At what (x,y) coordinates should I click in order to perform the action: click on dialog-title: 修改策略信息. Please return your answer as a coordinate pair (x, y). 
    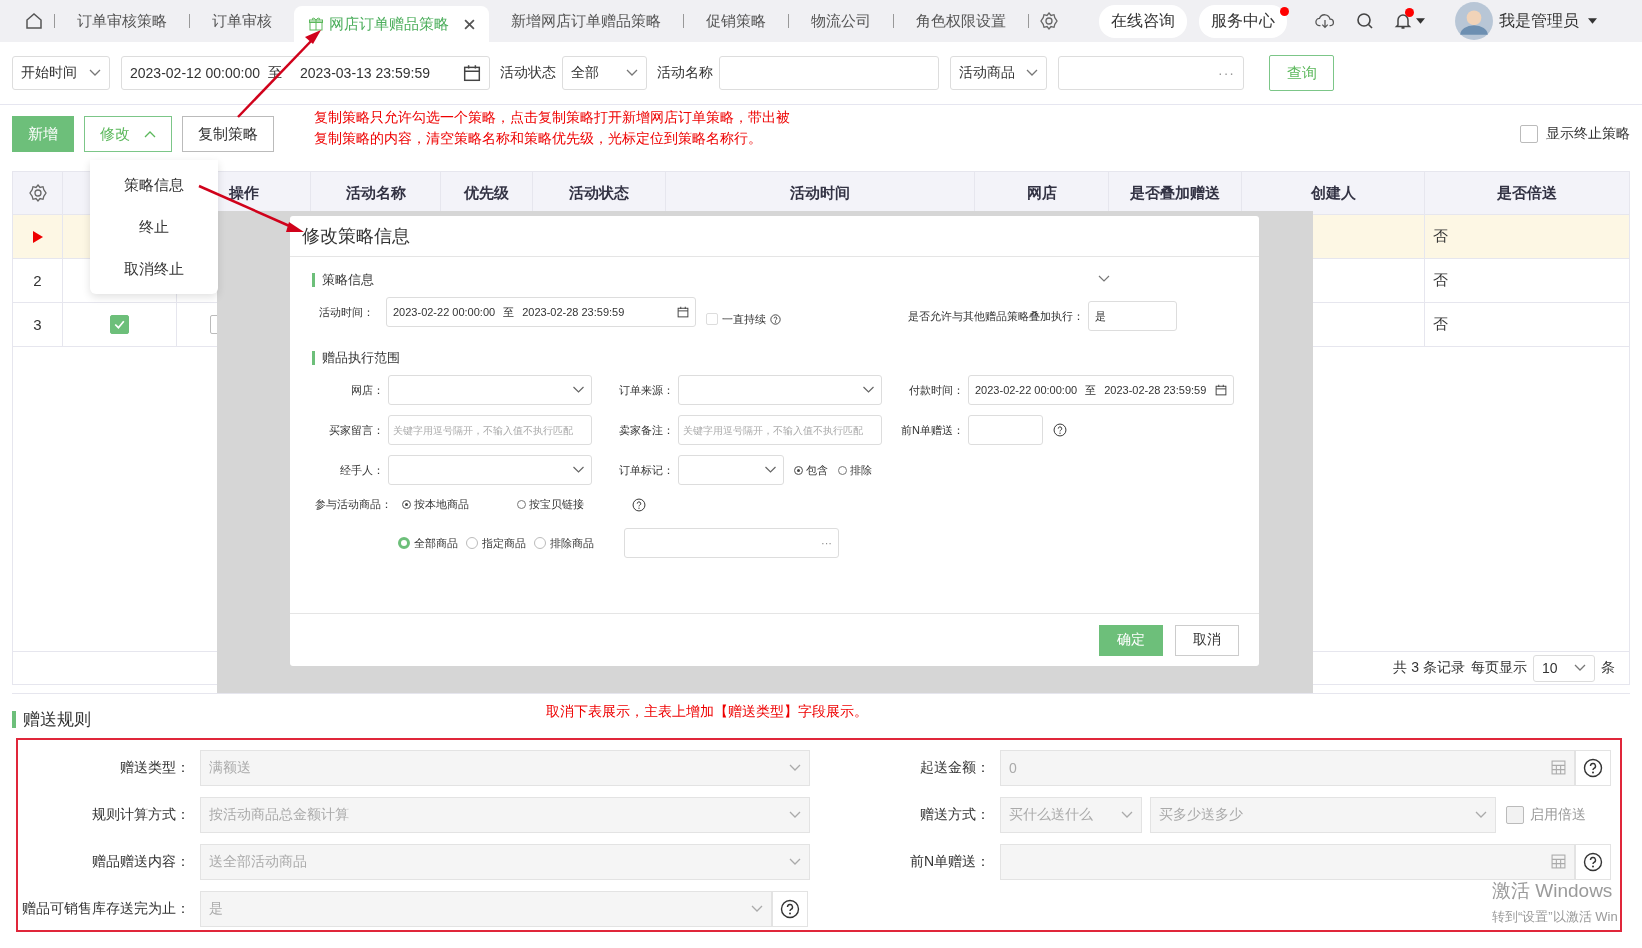
    Looking at the image, I should click on (774, 236).